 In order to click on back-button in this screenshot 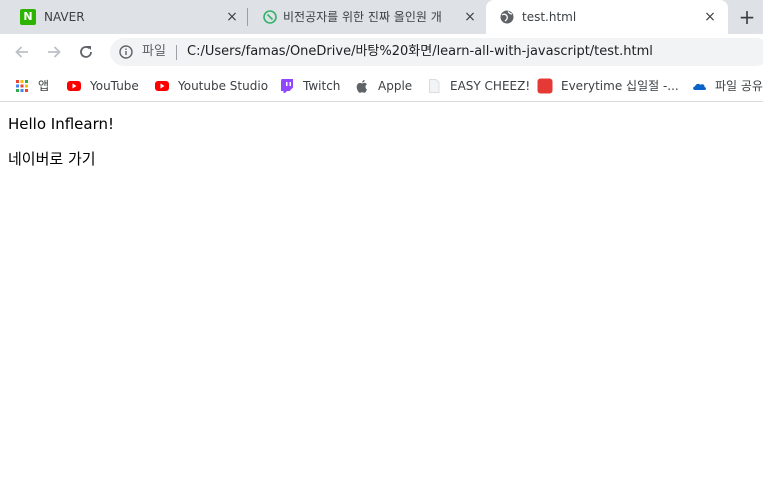, I will do `click(22, 52)`.